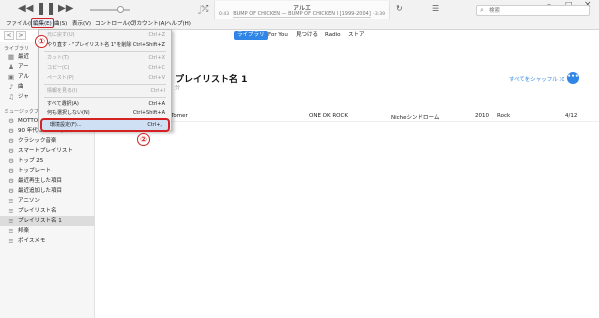 The height and width of the screenshot is (318, 599). Describe the element at coordinates (110, 10) in the screenshot. I see `volume-slider` at that location.